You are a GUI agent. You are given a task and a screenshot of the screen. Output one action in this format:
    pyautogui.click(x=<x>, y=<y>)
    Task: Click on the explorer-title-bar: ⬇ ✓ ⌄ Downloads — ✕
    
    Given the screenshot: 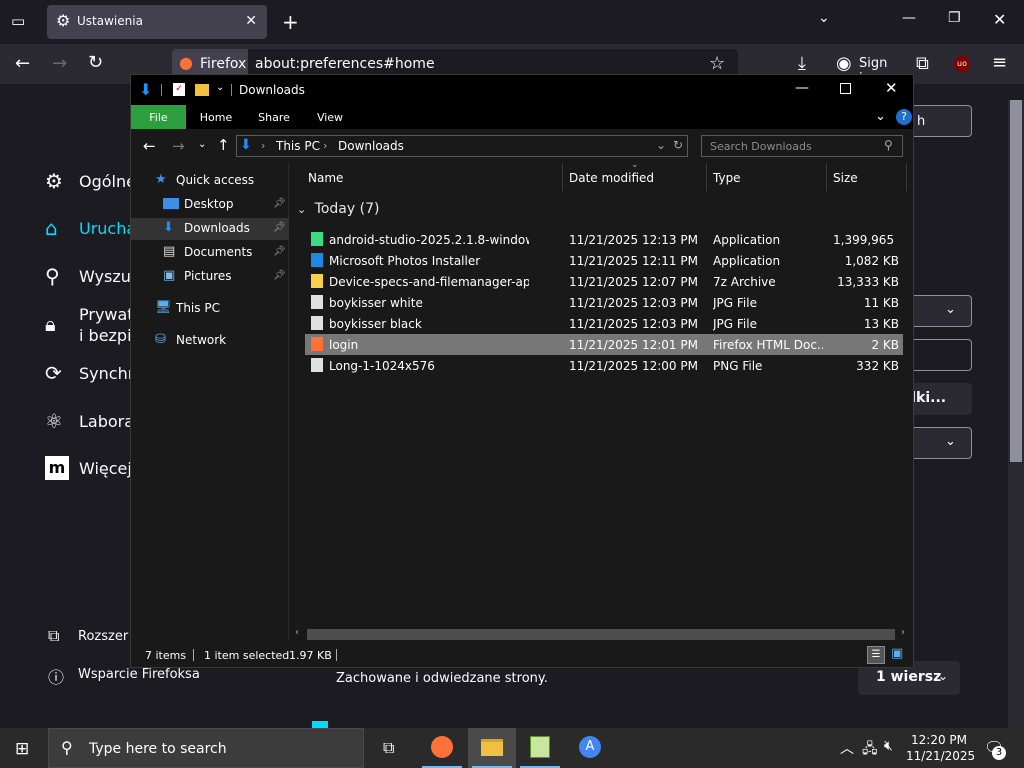 What is the action you would take?
    pyautogui.click(x=522, y=90)
    